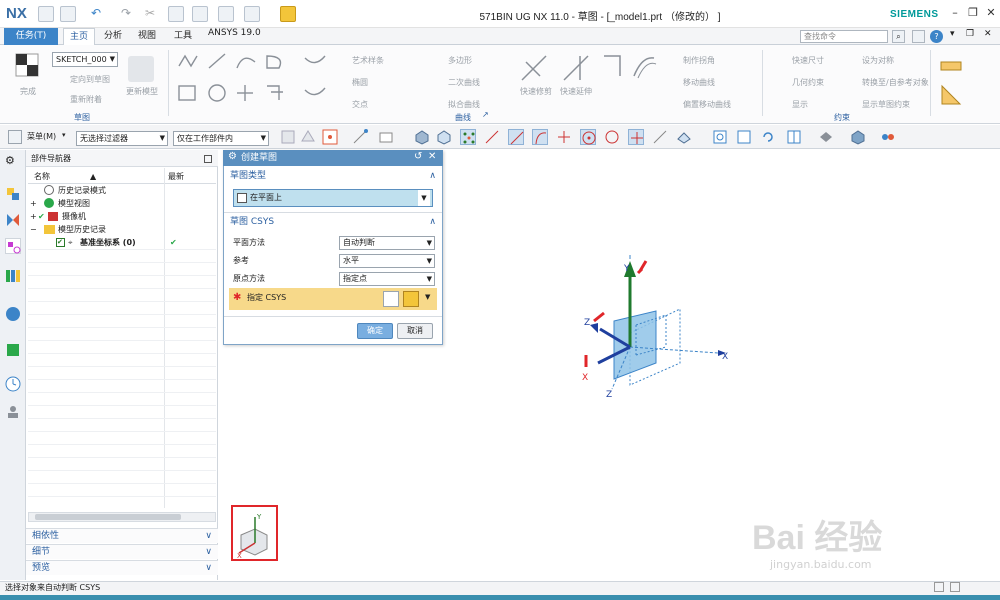  What do you see at coordinates (252, 14) in the screenshot?
I see `repeat-command-icon` at bounding box center [252, 14].